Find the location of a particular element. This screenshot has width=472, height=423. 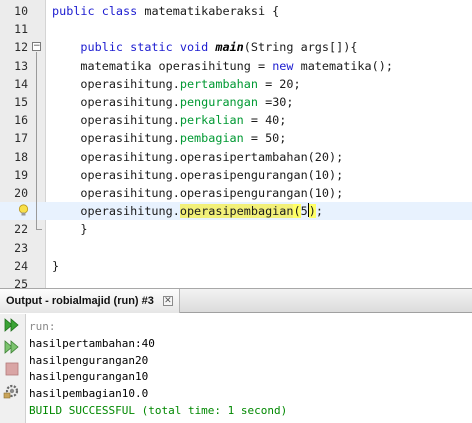

code-text: public static void main(String args[]){ is located at coordinates (204, 47).